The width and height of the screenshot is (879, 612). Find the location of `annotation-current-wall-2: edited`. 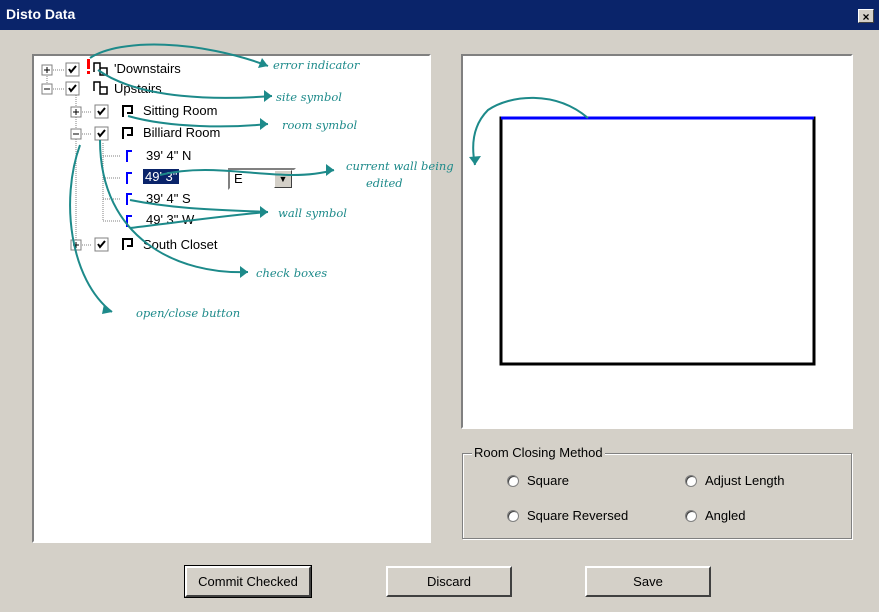

annotation-current-wall-2: edited is located at coordinates (384, 183).